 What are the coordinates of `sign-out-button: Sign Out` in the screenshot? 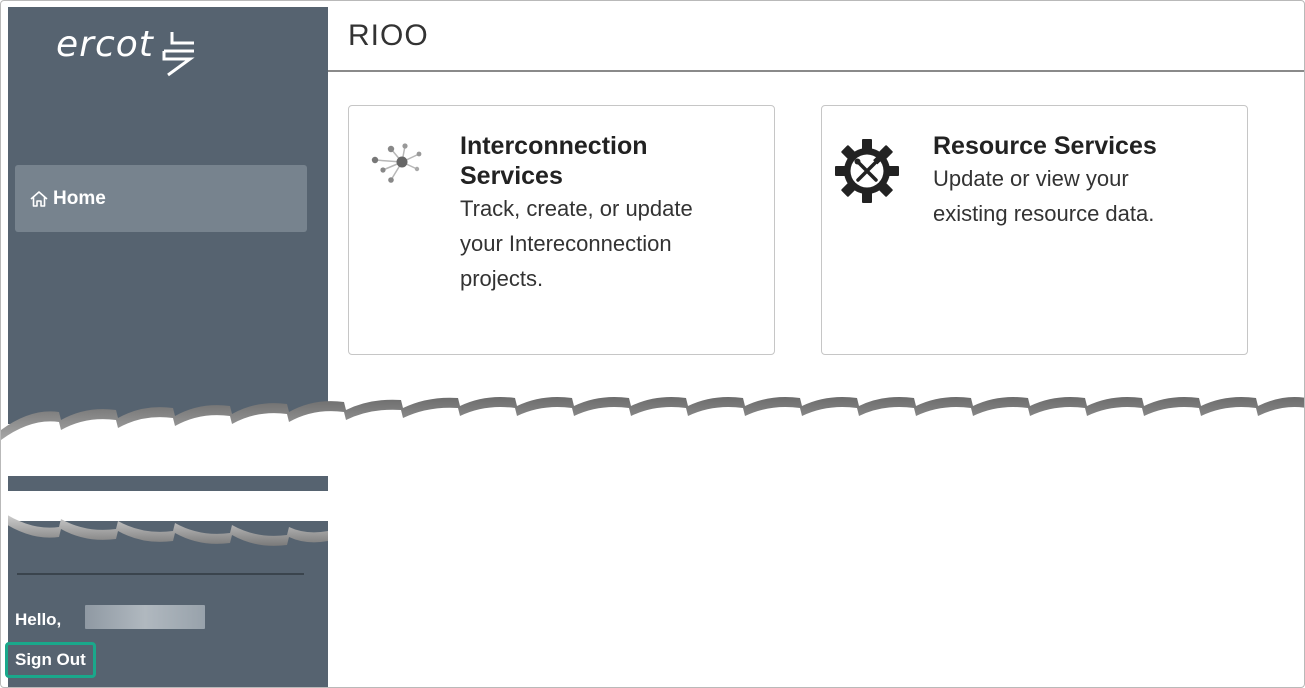 It's located at (50, 660).